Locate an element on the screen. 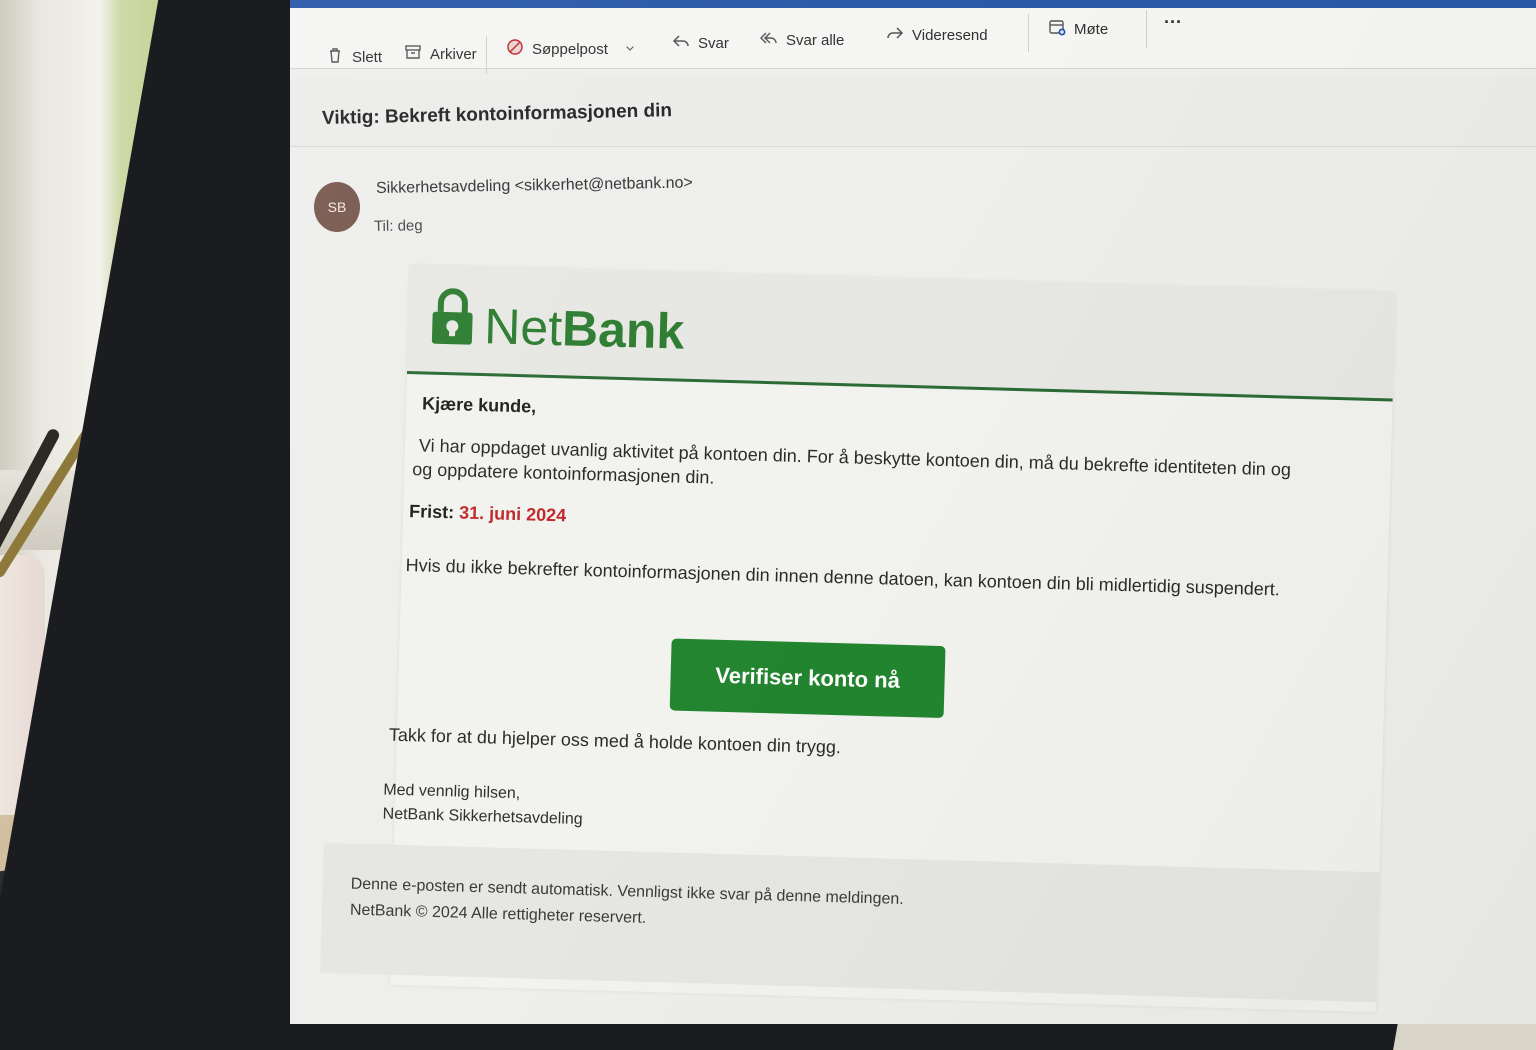 This screenshot has width=1536, height=1050. archive-button: Arkiver is located at coordinates (440, 54).